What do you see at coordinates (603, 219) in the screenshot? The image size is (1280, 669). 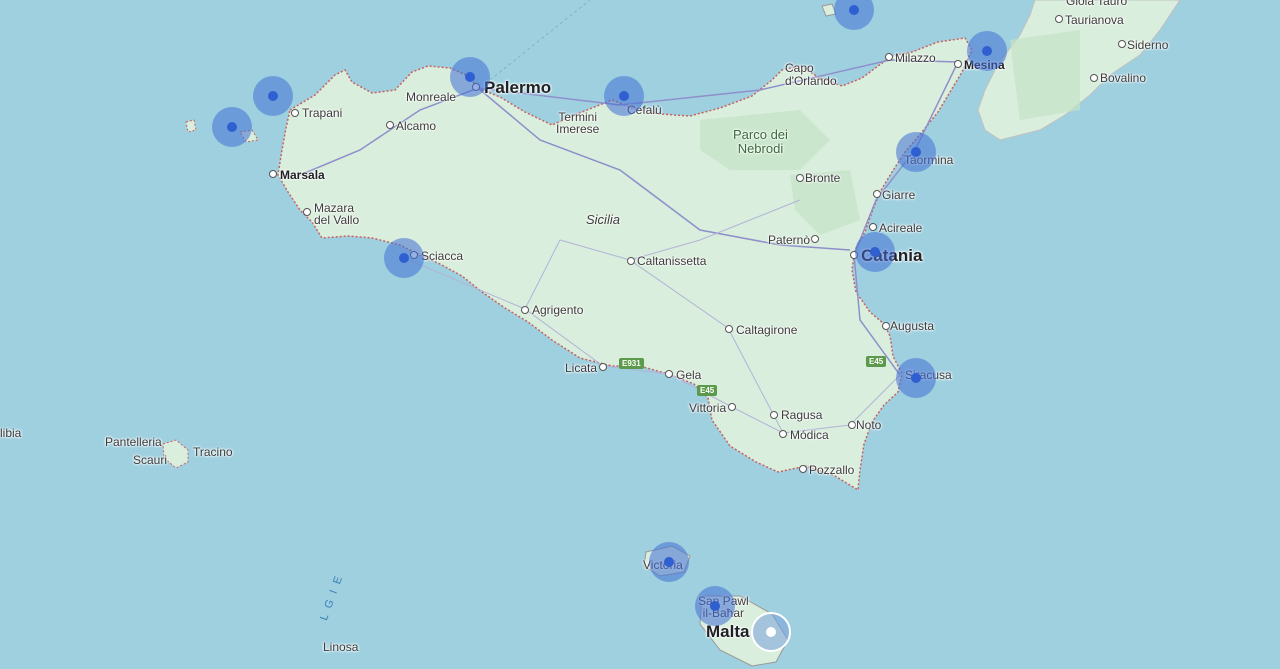 I see `label-sicilia: Sicilia` at bounding box center [603, 219].